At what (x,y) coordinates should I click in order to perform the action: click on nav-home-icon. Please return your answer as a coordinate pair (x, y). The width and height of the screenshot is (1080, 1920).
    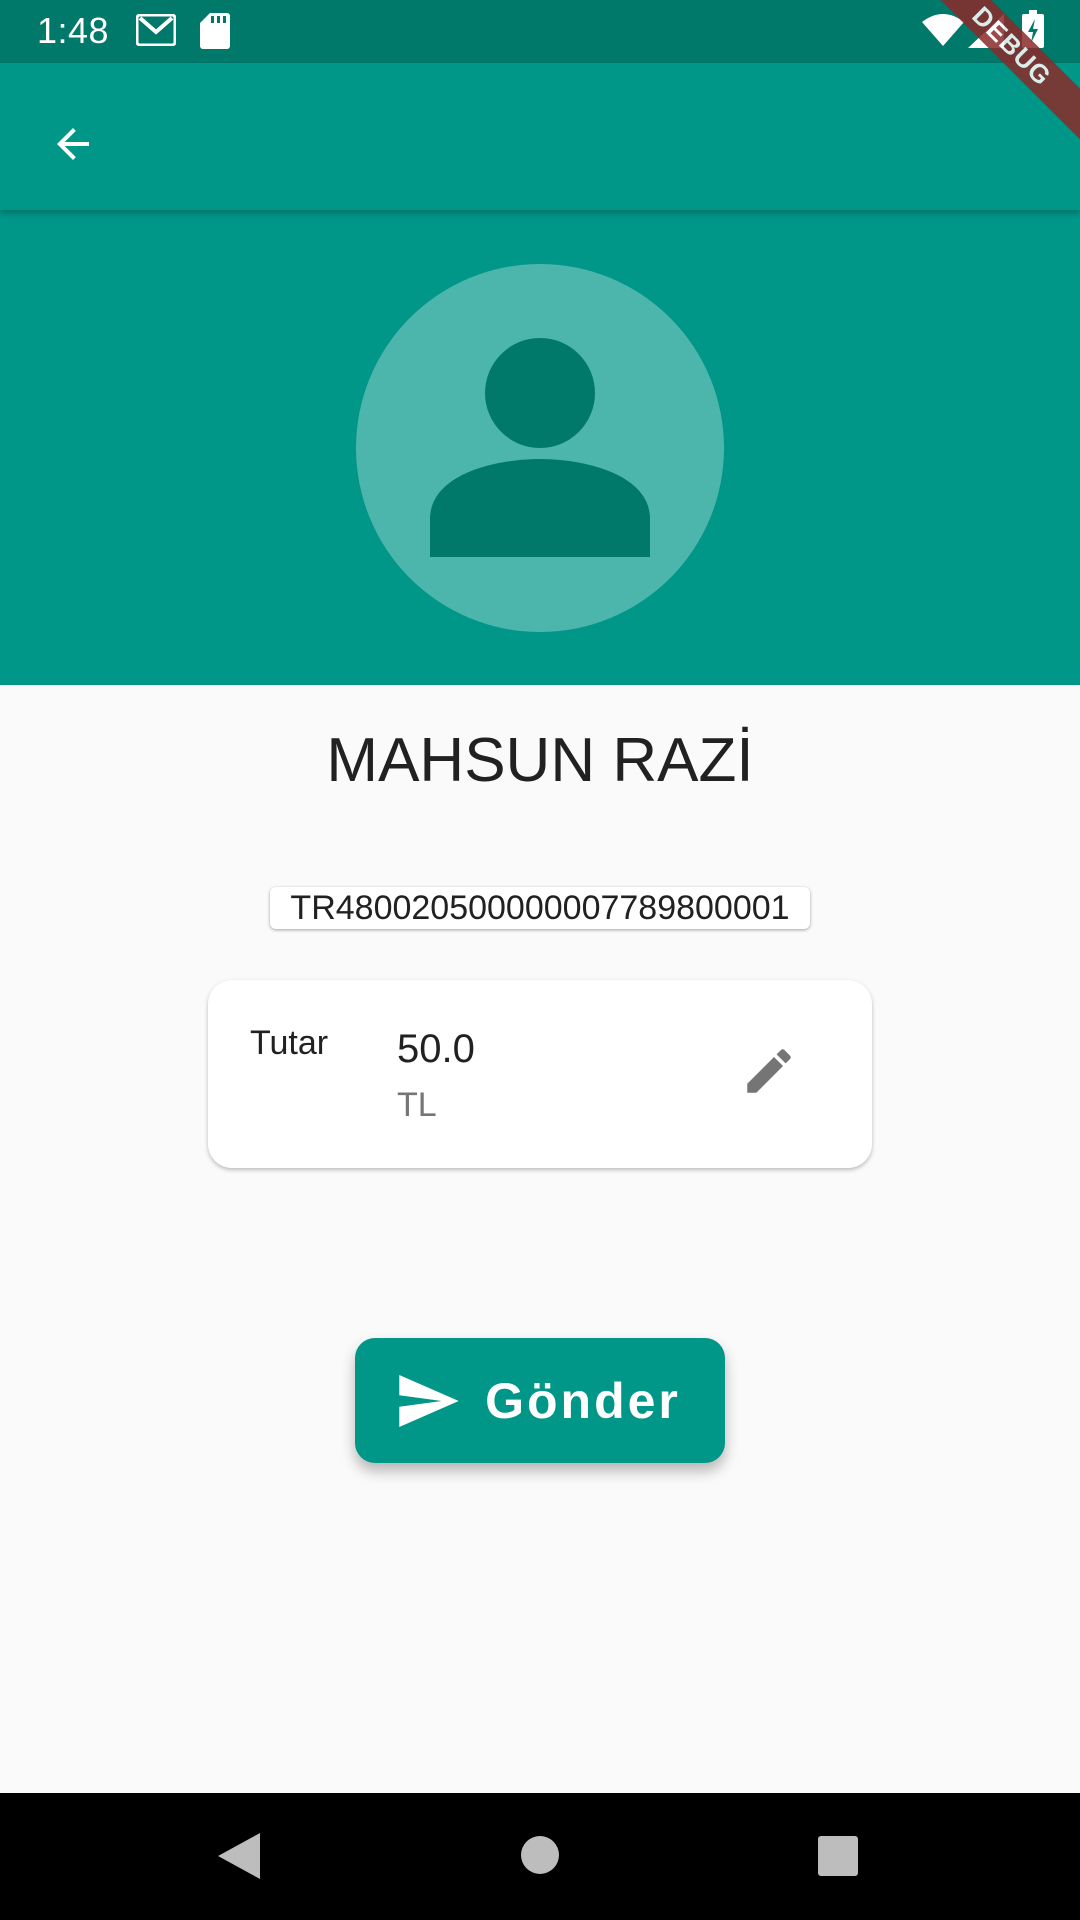
    Looking at the image, I should click on (540, 1855).